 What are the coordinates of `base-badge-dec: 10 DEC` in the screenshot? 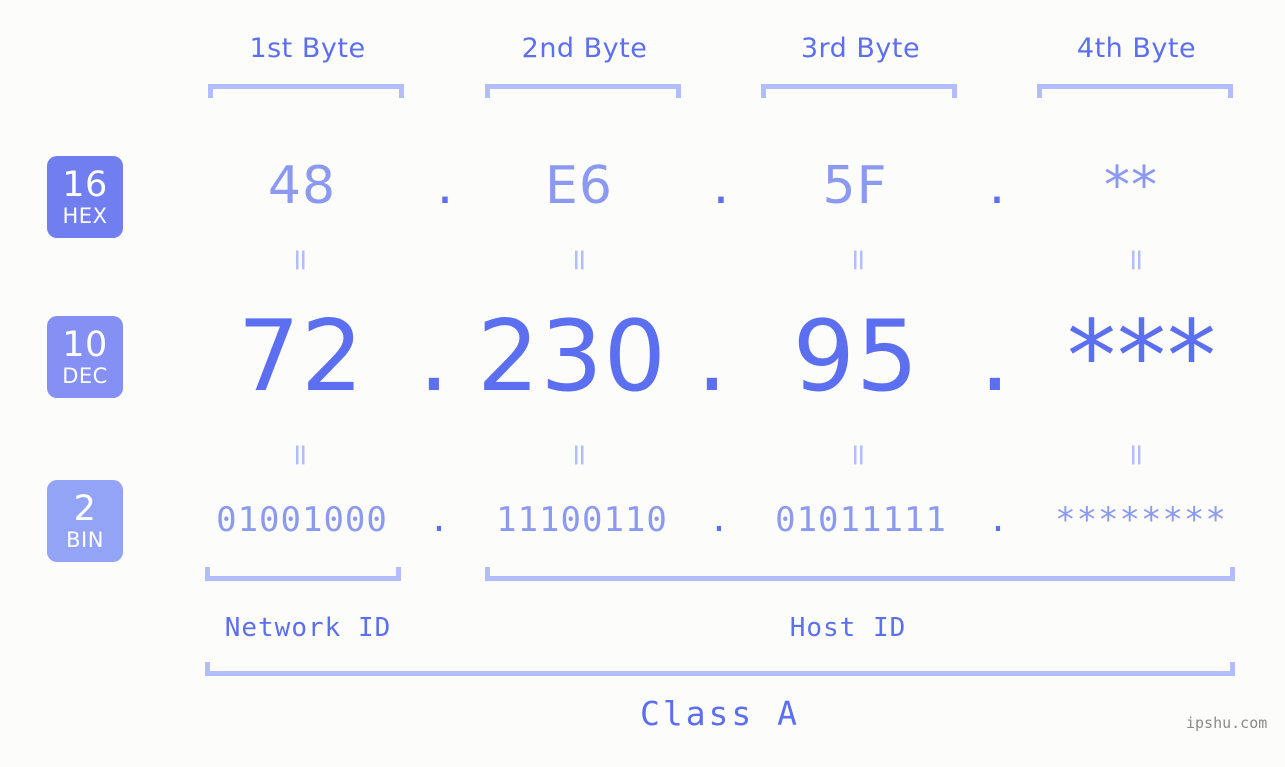 It's located at (85, 357).